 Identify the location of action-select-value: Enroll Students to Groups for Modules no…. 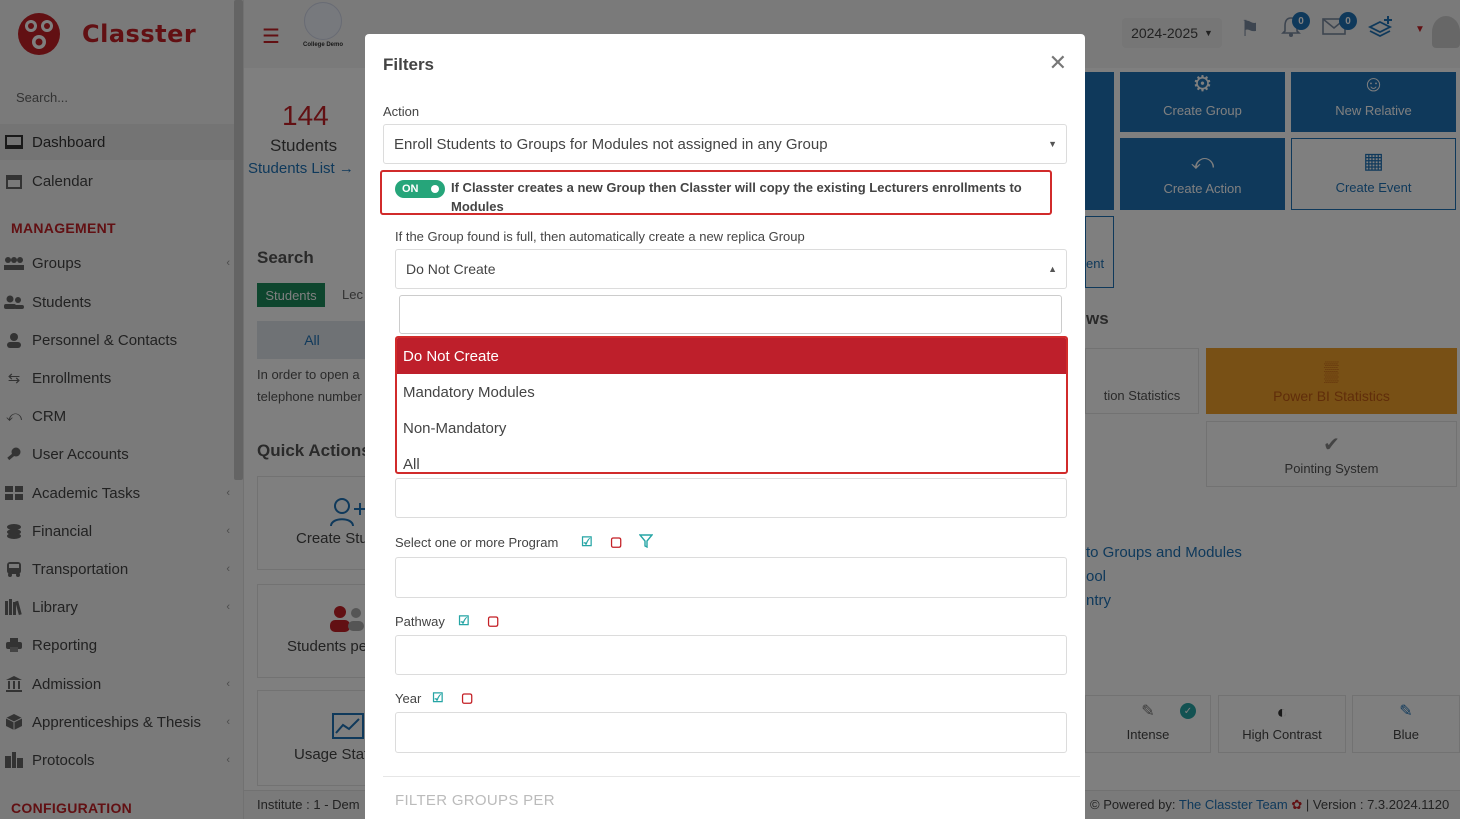
(611, 144).